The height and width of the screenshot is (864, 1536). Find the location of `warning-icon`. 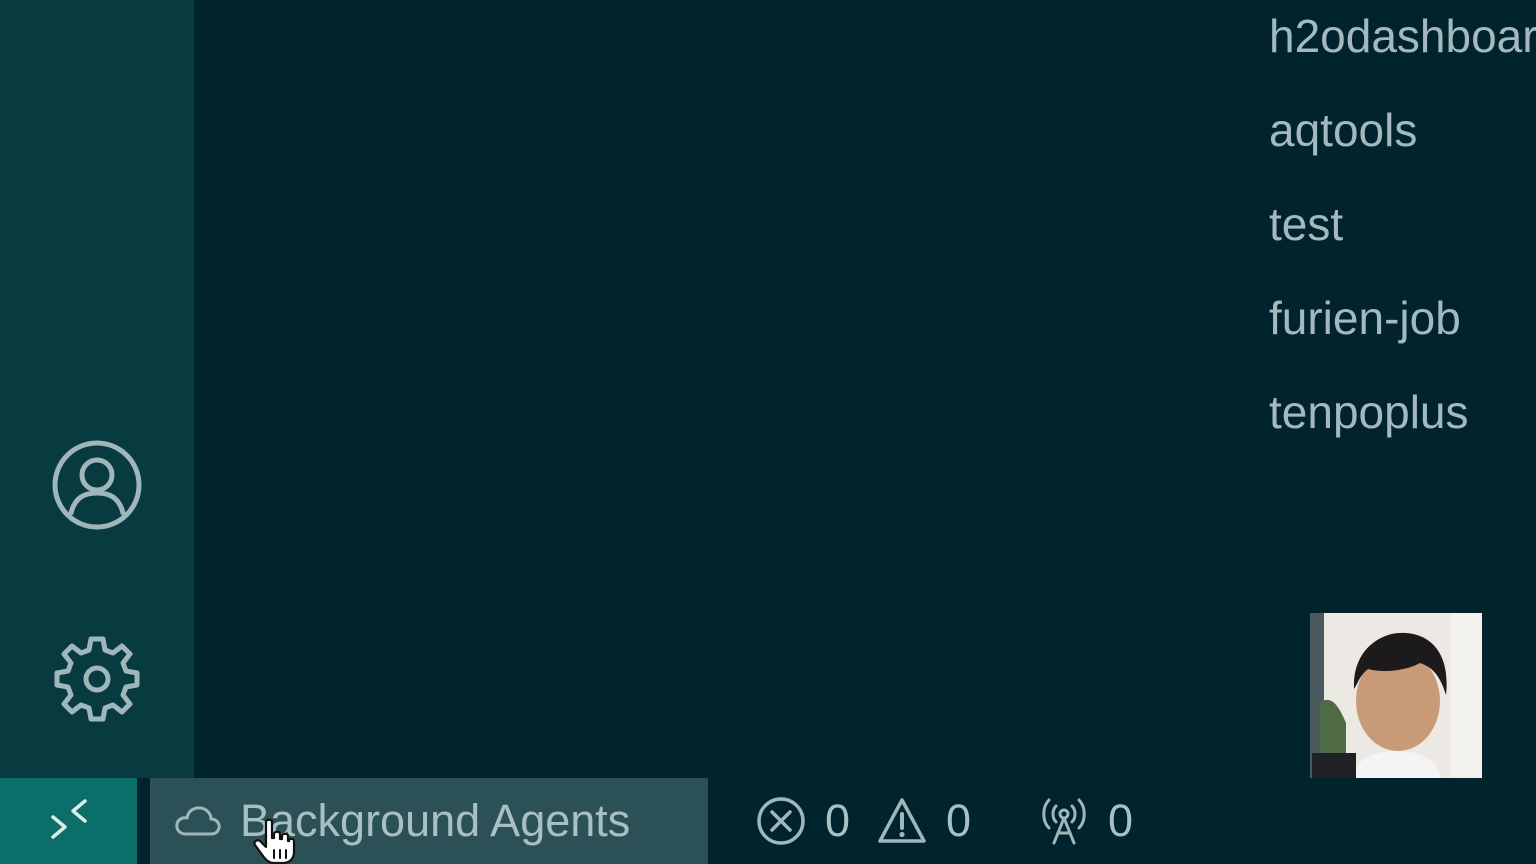

warning-icon is located at coordinates (902, 820).